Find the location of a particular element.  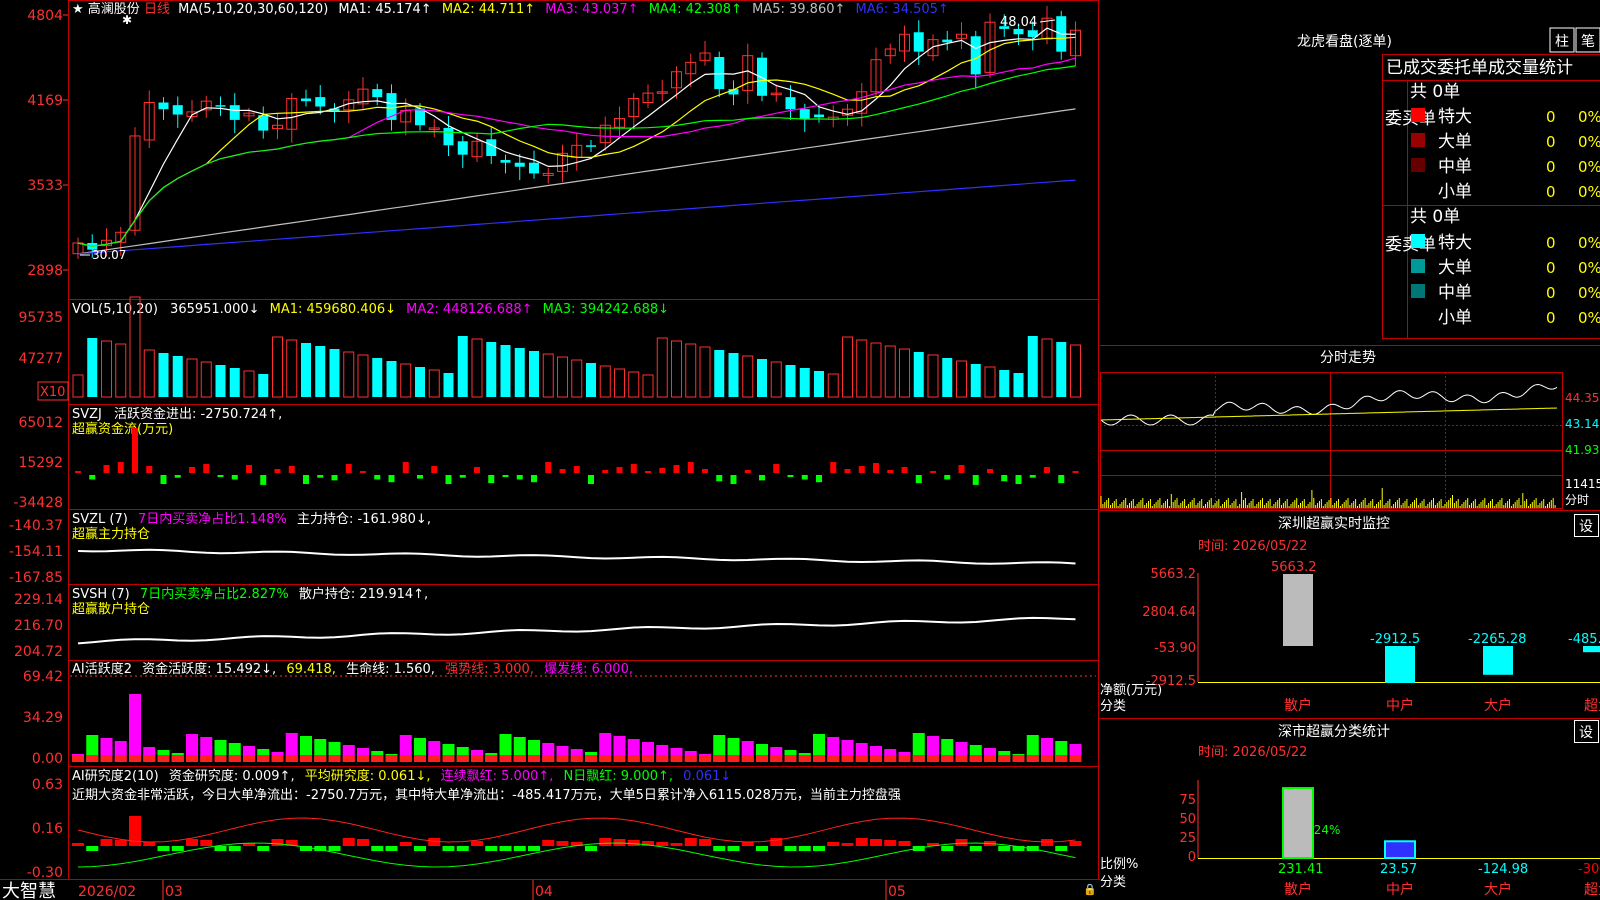

y-tick: 5663.2 is located at coordinates (1174, 574).